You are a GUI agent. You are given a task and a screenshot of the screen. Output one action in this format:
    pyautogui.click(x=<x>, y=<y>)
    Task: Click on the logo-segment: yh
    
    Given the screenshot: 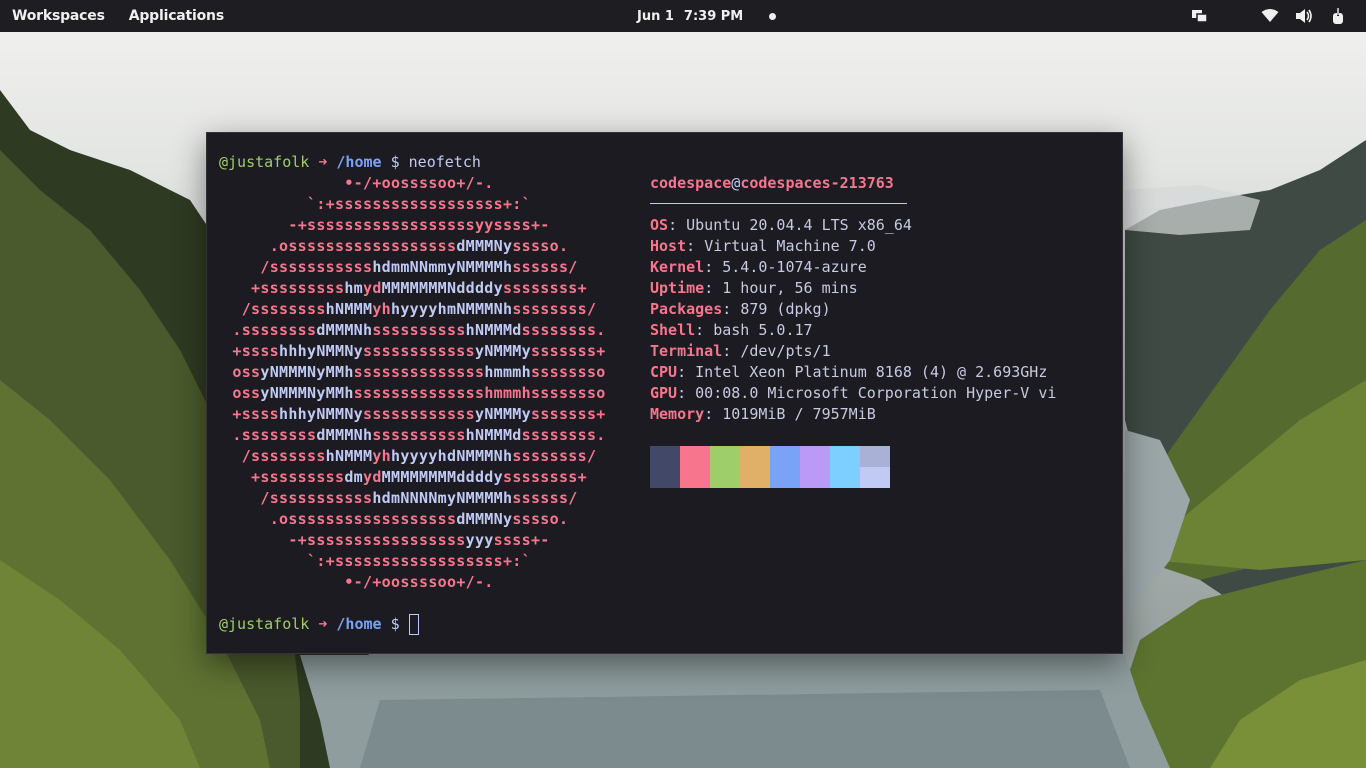 What is the action you would take?
    pyautogui.click(x=381, y=456)
    